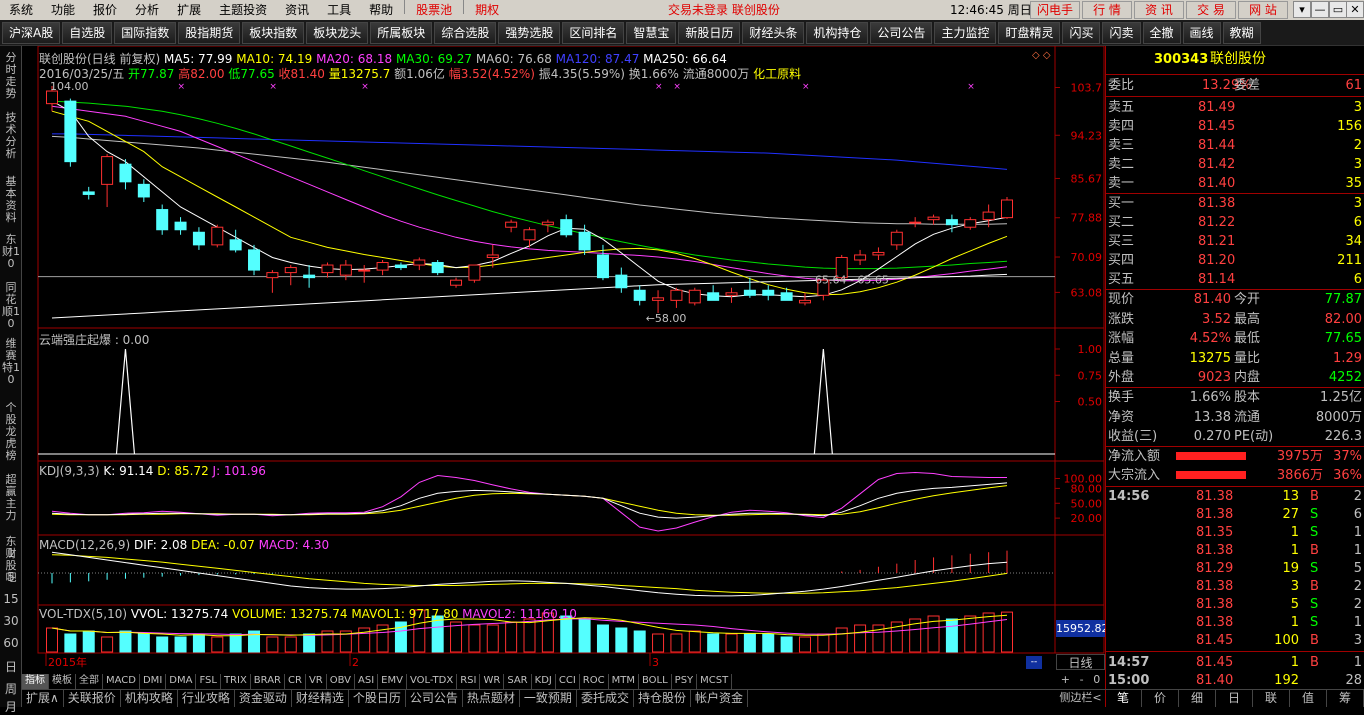  I want to click on left-nav-0: 分时走势, so click(11, 81).